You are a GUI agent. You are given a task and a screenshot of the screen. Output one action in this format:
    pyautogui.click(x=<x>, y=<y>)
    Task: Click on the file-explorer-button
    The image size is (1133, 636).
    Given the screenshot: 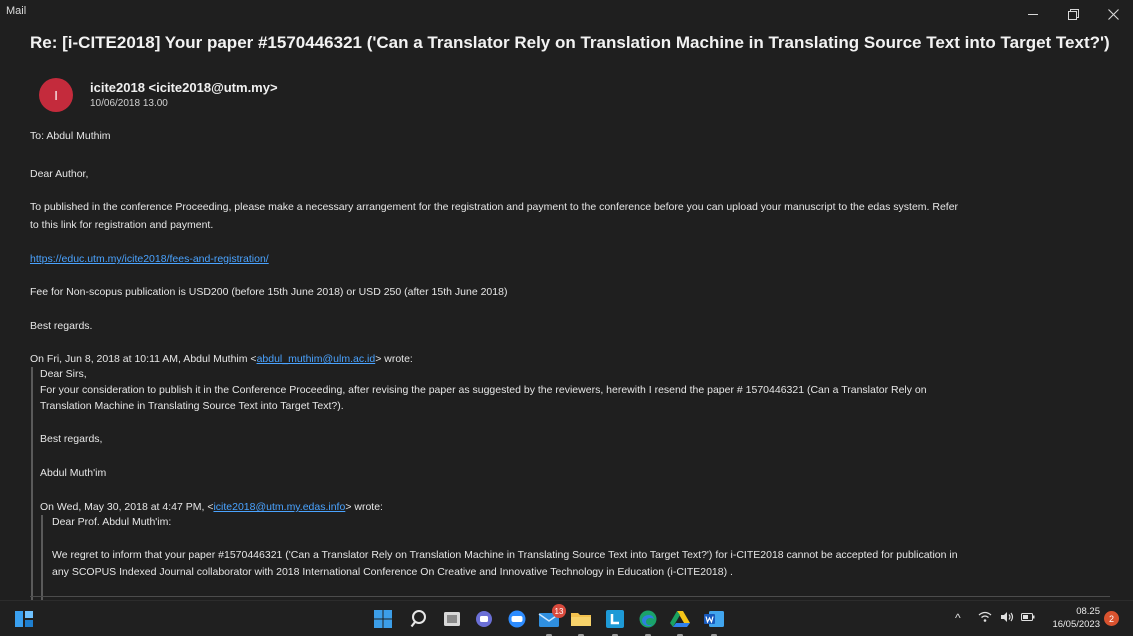 What is the action you would take?
    pyautogui.click(x=581, y=621)
    